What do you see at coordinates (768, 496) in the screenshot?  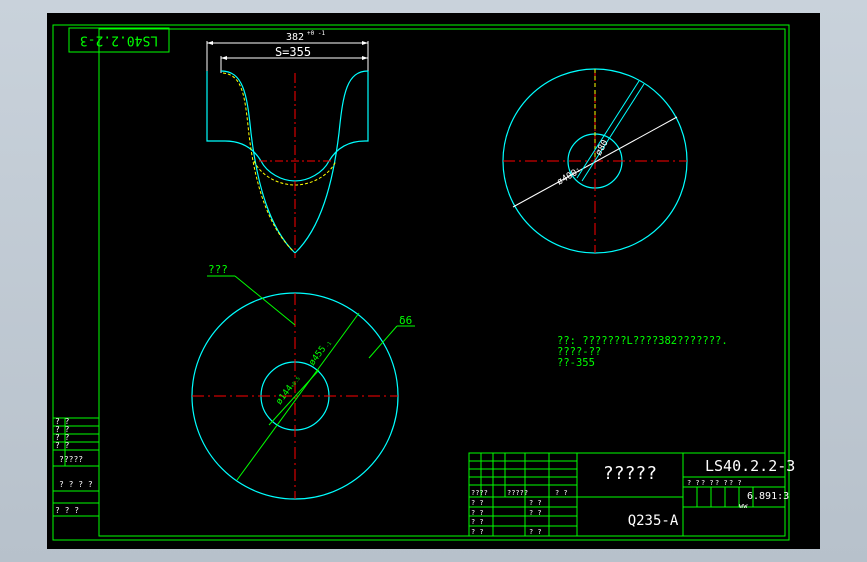 I see `scale: 6.891:3` at bounding box center [768, 496].